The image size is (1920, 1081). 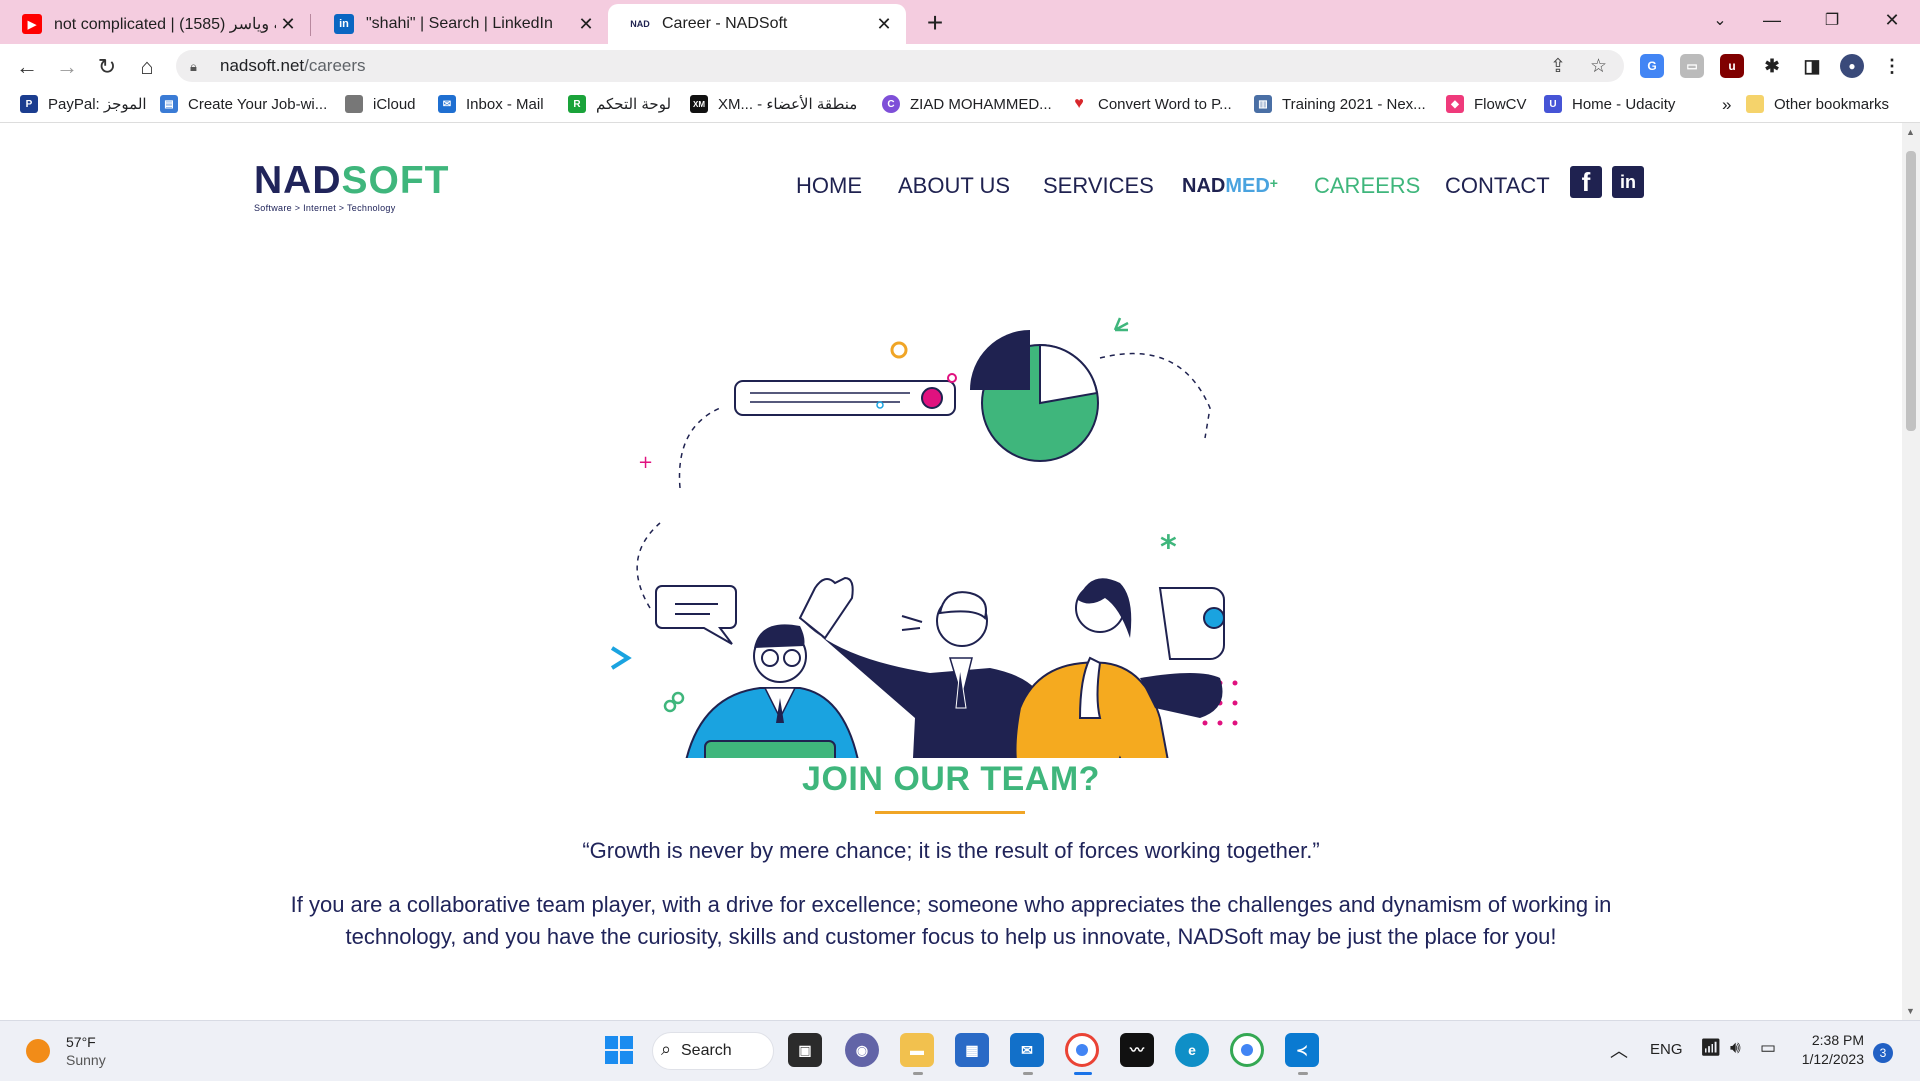 What do you see at coordinates (1692, 66) in the screenshot?
I see `cast-extension-icon: ▭` at bounding box center [1692, 66].